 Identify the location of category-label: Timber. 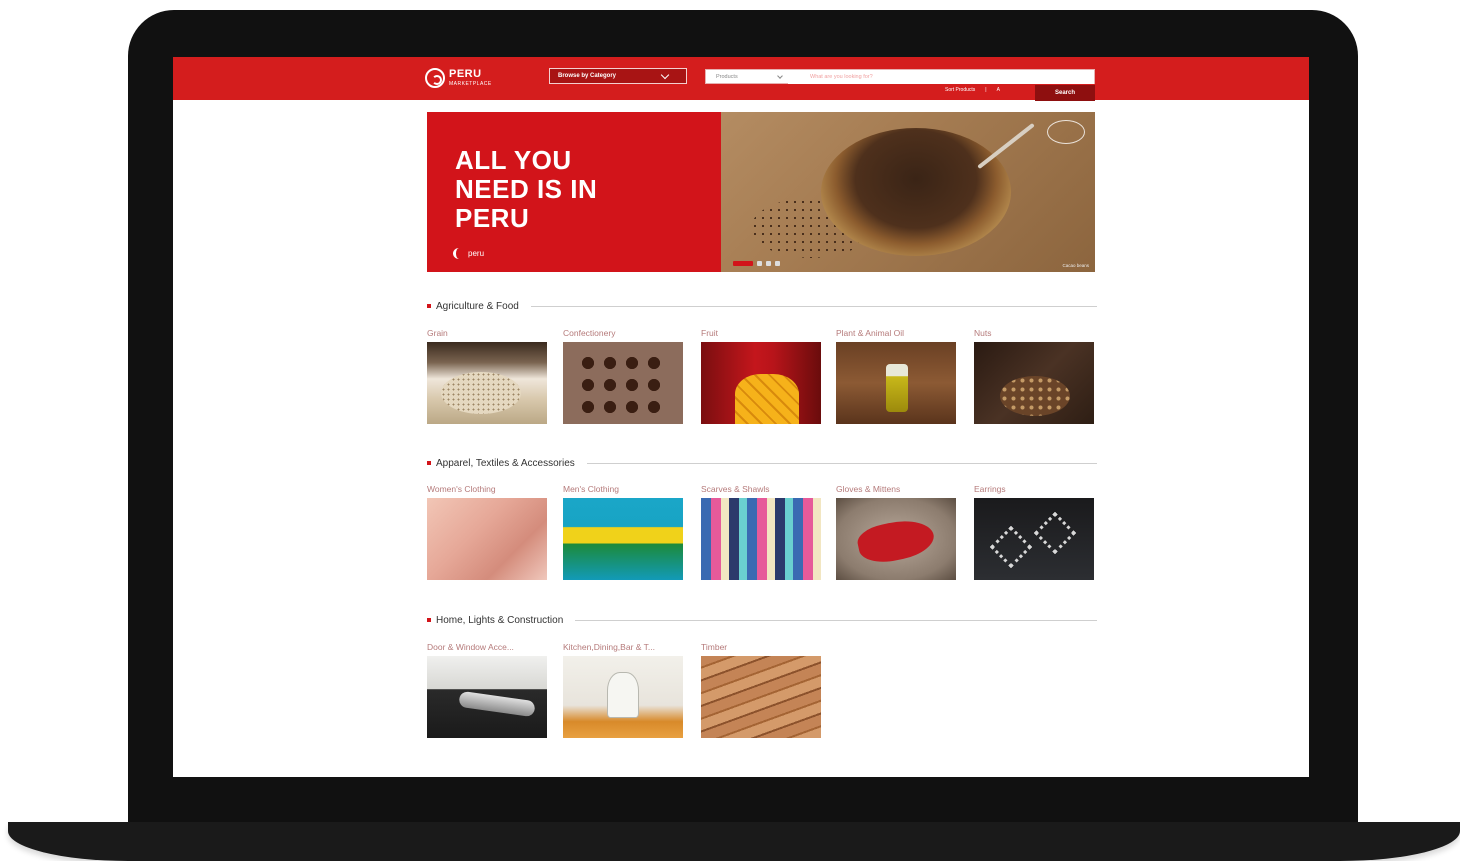
(762, 647).